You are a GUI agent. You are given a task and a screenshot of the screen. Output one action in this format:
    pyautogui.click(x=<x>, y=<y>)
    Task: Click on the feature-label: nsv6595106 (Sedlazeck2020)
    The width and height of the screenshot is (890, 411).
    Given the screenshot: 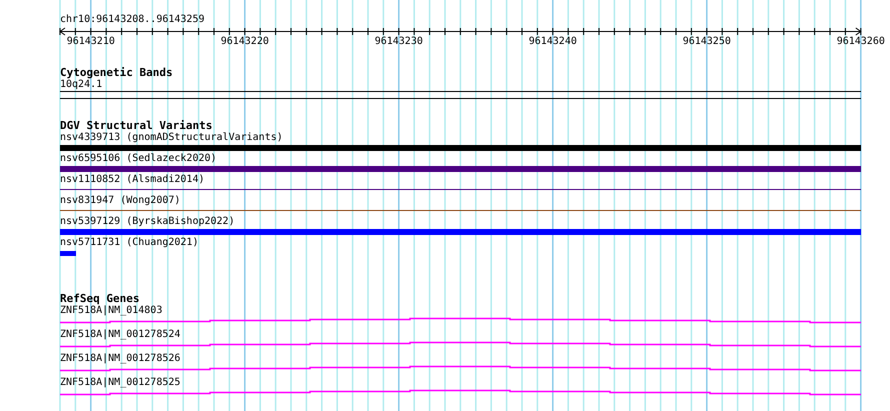 What is the action you would take?
    pyautogui.click(x=138, y=159)
    